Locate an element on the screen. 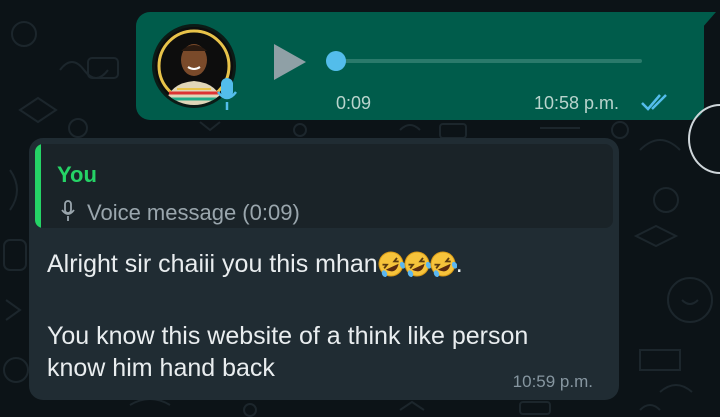  audio-progress-track is located at coordinates (489, 61).